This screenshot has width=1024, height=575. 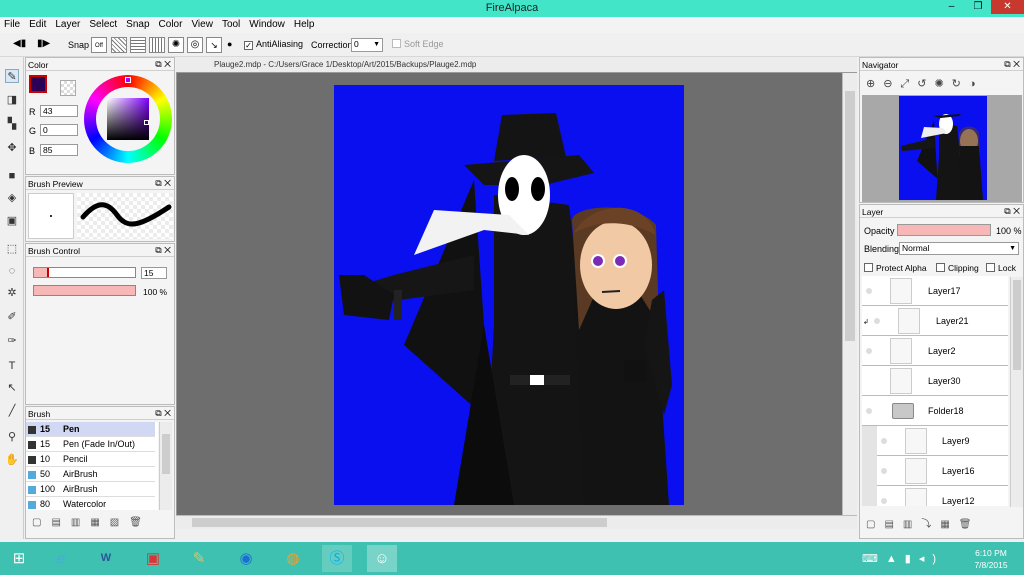 What do you see at coordinates (935, 411) in the screenshot?
I see `layer-row-folder18: Folder18` at bounding box center [935, 411].